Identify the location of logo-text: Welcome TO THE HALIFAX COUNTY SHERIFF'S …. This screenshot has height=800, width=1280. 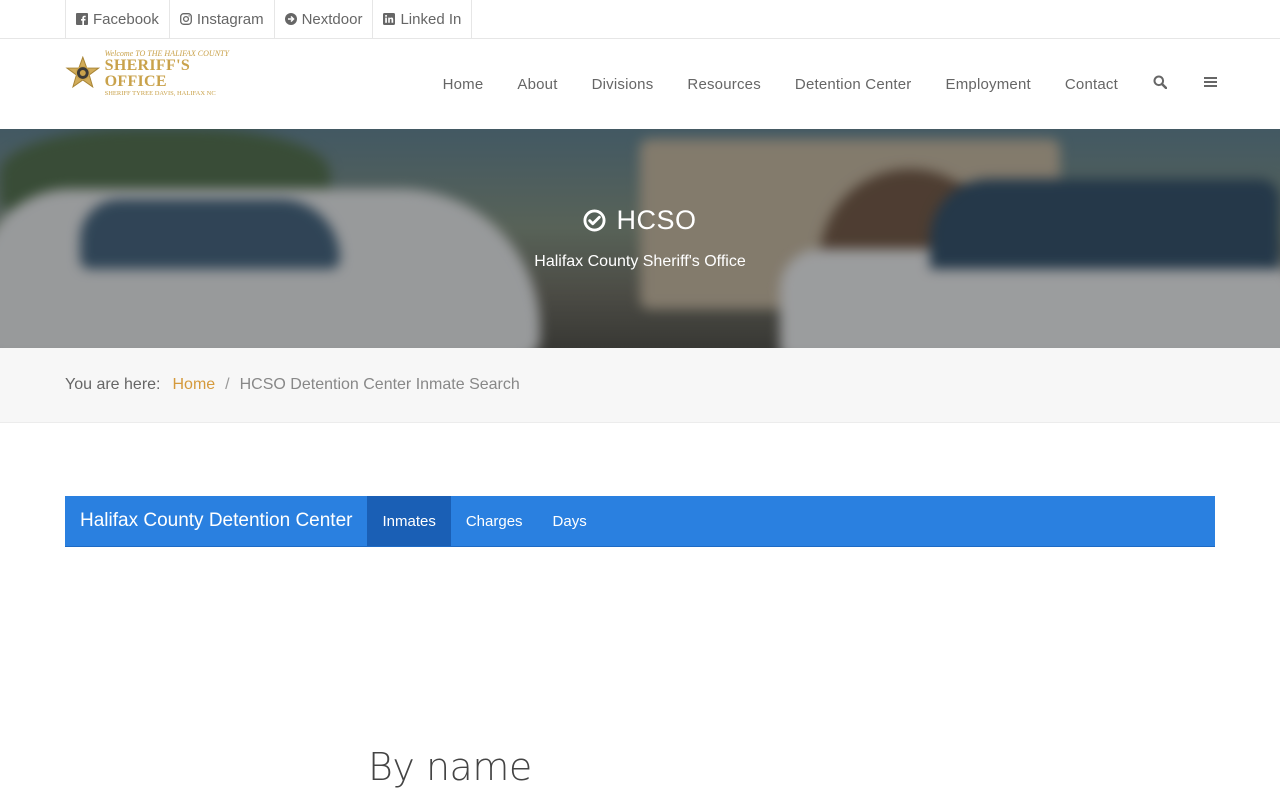
(180, 74).